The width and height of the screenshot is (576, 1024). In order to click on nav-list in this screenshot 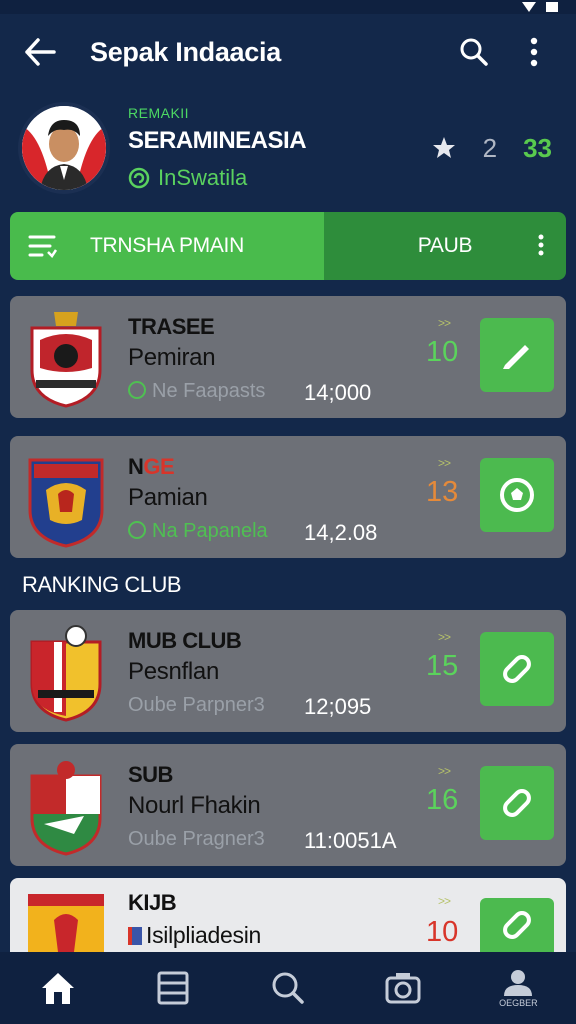, I will do `click(173, 988)`.